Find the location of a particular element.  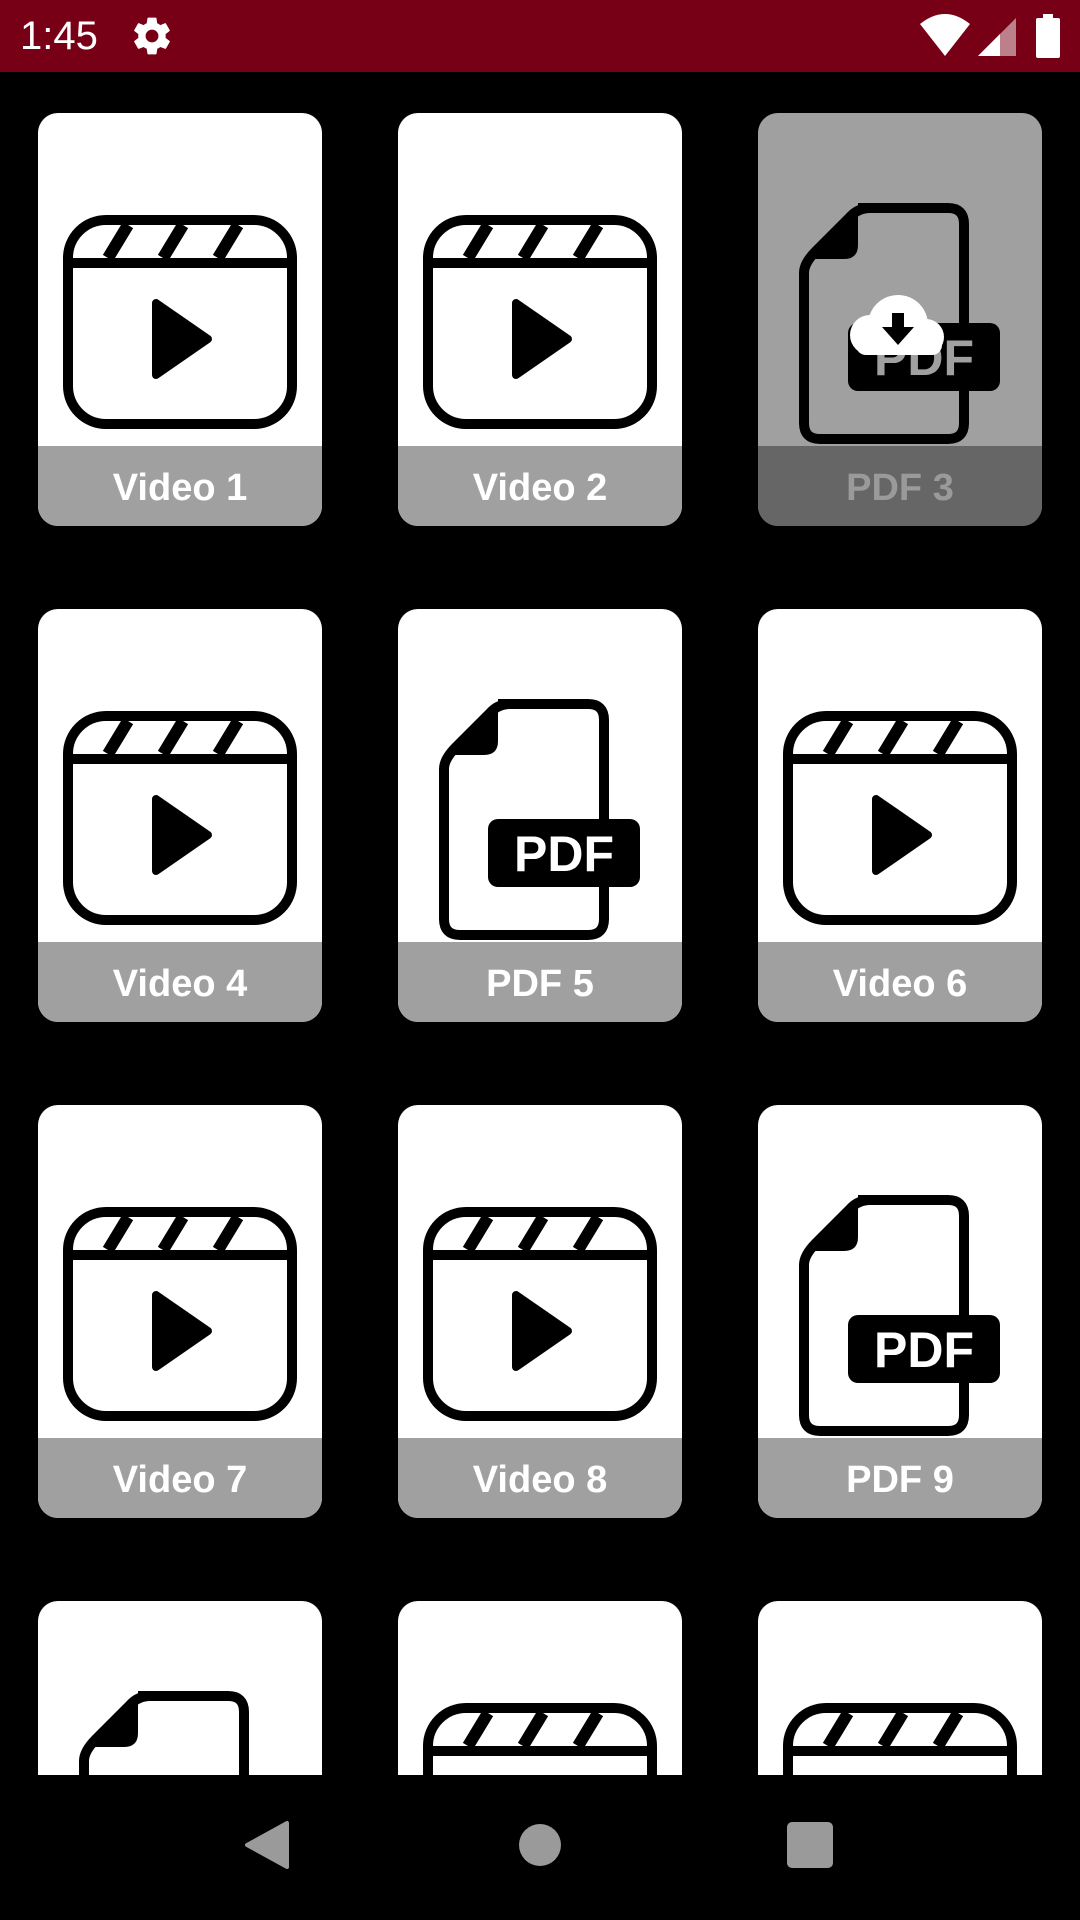

grid-item-pdf-5: PDF PDF 5 is located at coordinates (540, 815).